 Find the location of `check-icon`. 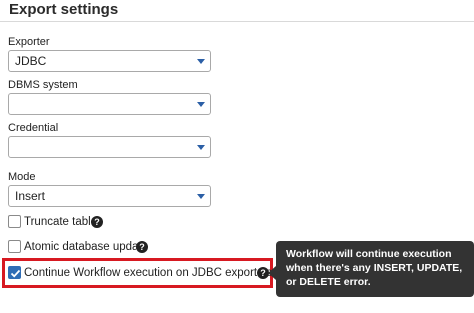

check-icon is located at coordinates (15, 273).